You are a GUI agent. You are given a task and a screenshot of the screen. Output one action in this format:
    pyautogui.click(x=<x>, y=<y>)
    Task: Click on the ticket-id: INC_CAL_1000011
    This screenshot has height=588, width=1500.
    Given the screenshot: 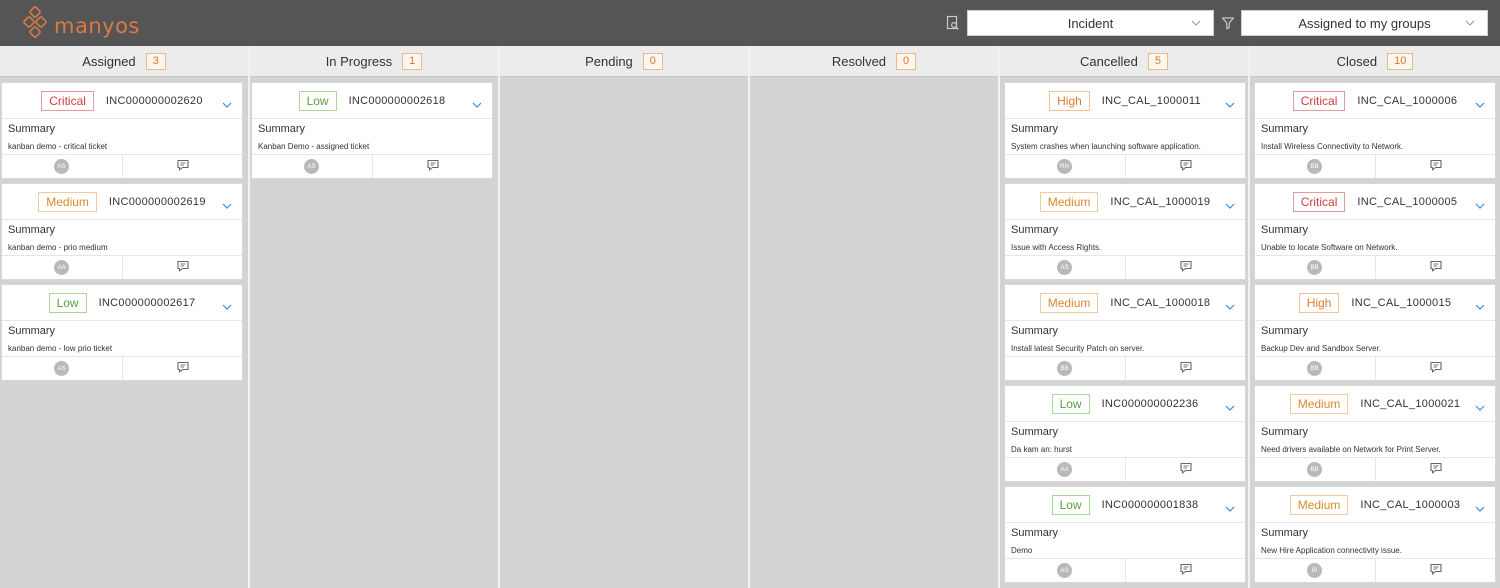 What is the action you would take?
    pyautogui.click(x=1151, y=101)
    